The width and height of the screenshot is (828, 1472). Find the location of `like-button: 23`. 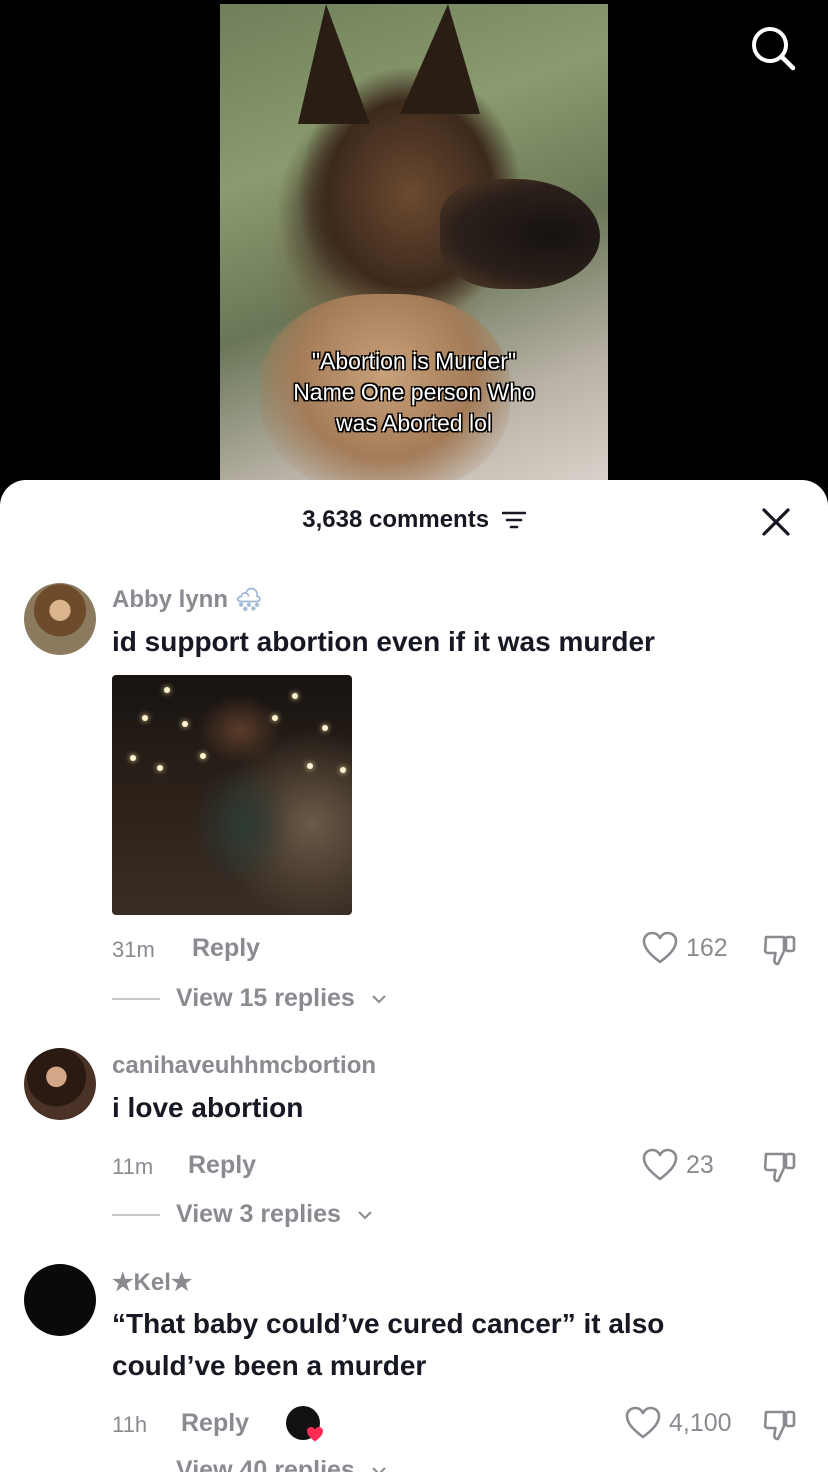

like-button: 23 is located at coordinates (678, 1165).